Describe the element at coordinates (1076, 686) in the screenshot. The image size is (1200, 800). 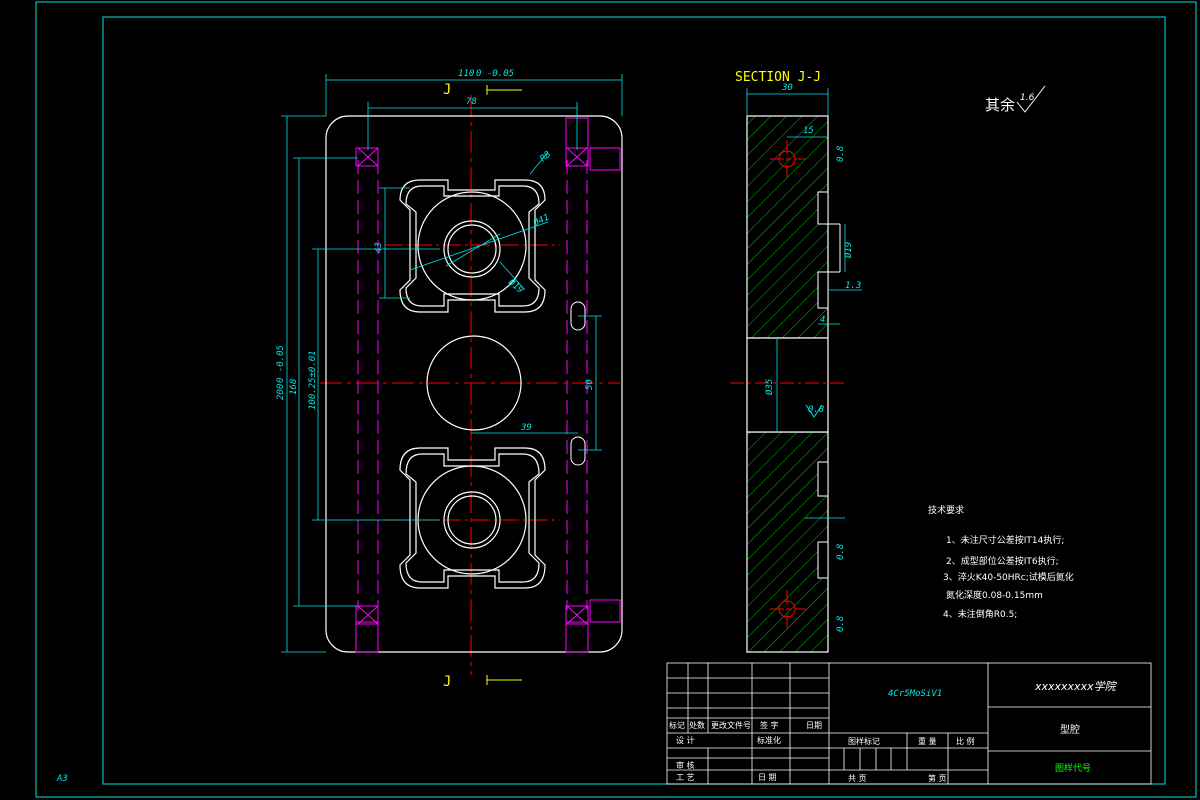
I see `school-name: xxxxxxxxx学院` at that location.